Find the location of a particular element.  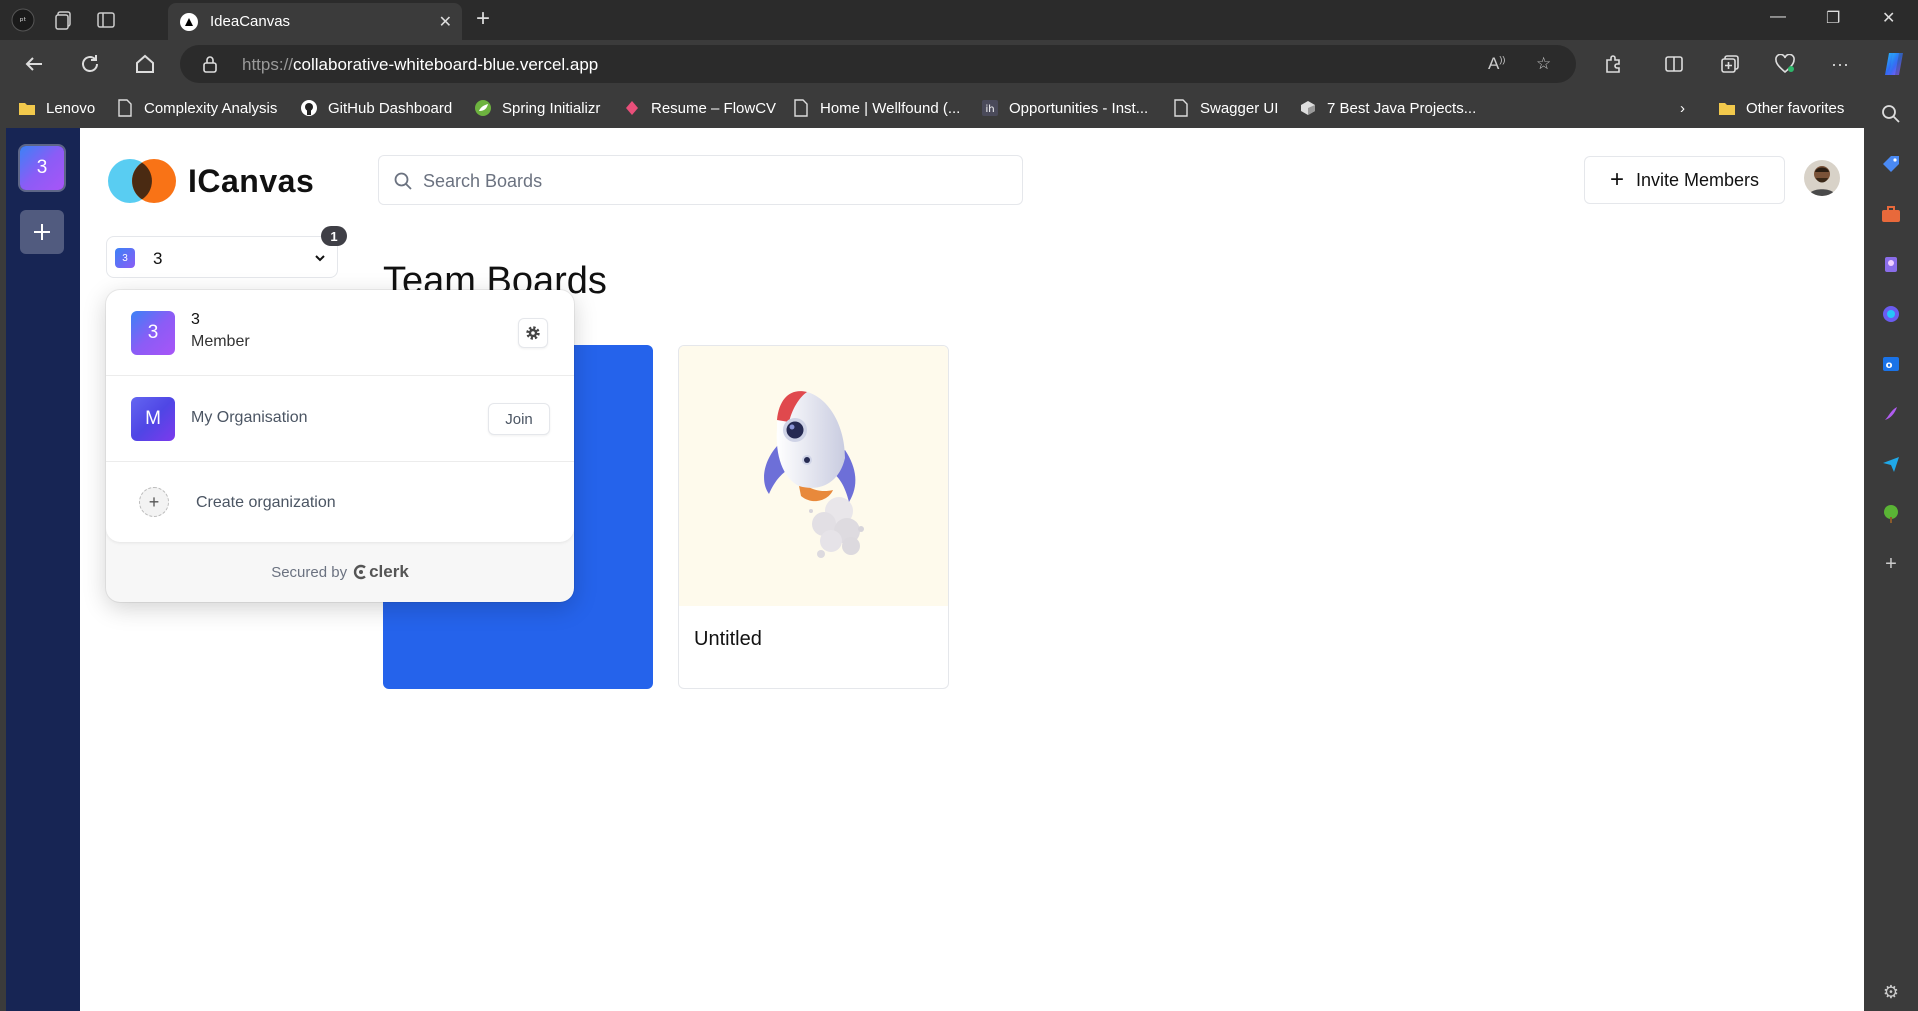

secured-by-footer: Secured by clerk is located at coordinates (340, 572).